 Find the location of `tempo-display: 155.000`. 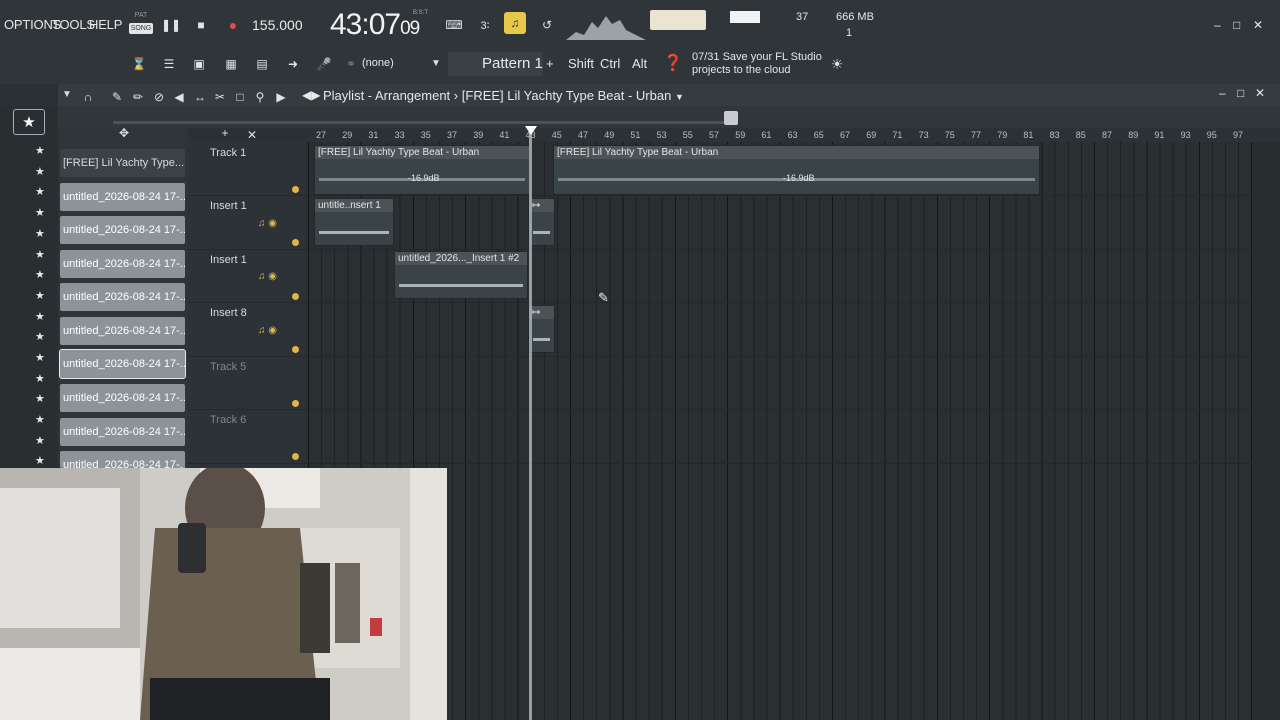

tempo-display: 155.000 is located at coordinates (277, 25).